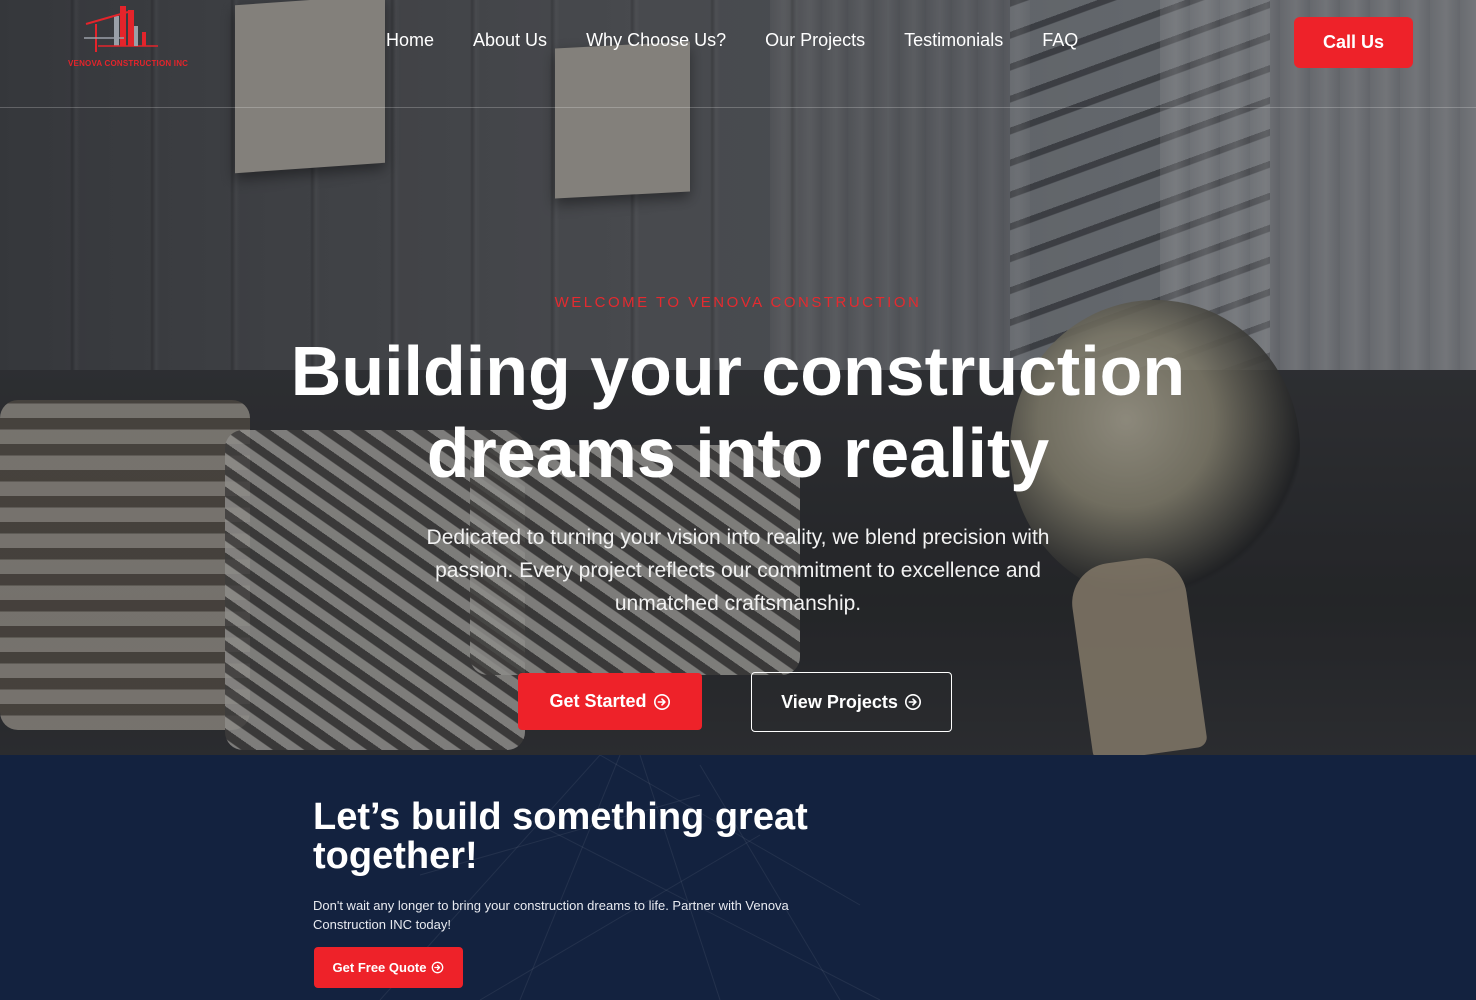  What do you see at coordinates (410, 40) in the screenshot?
I see `nav-item-home: Home` at bounding box center [410, 40].